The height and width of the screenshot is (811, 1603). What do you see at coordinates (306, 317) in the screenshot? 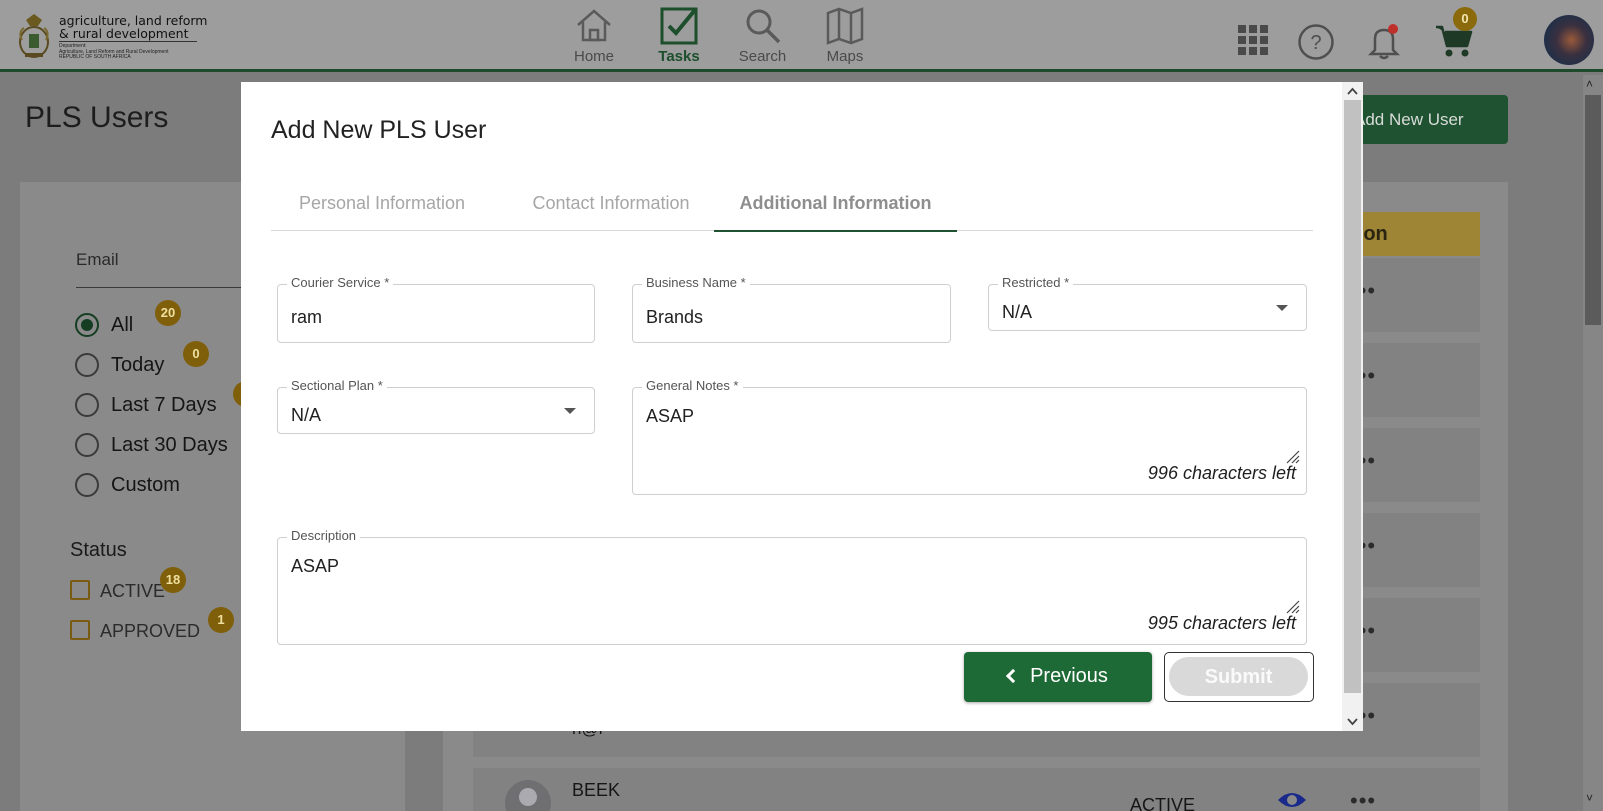
I see `courier-service-value: ram` at bounding box center [306, 317].